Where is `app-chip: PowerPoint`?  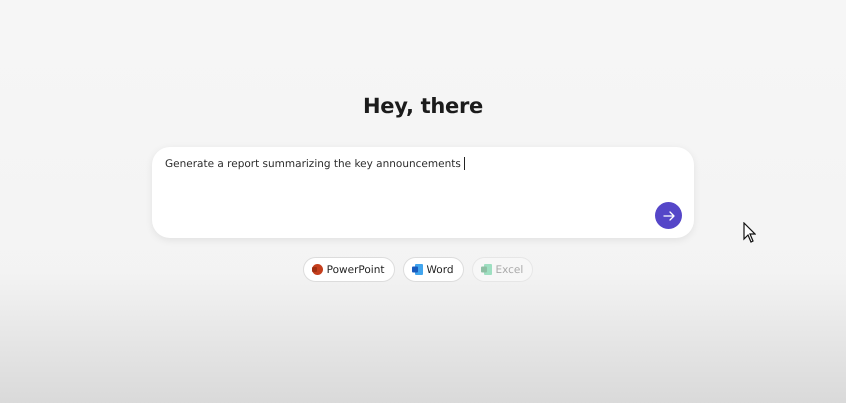 app-chip: PowerPoint is located at coordinates (348, 269).